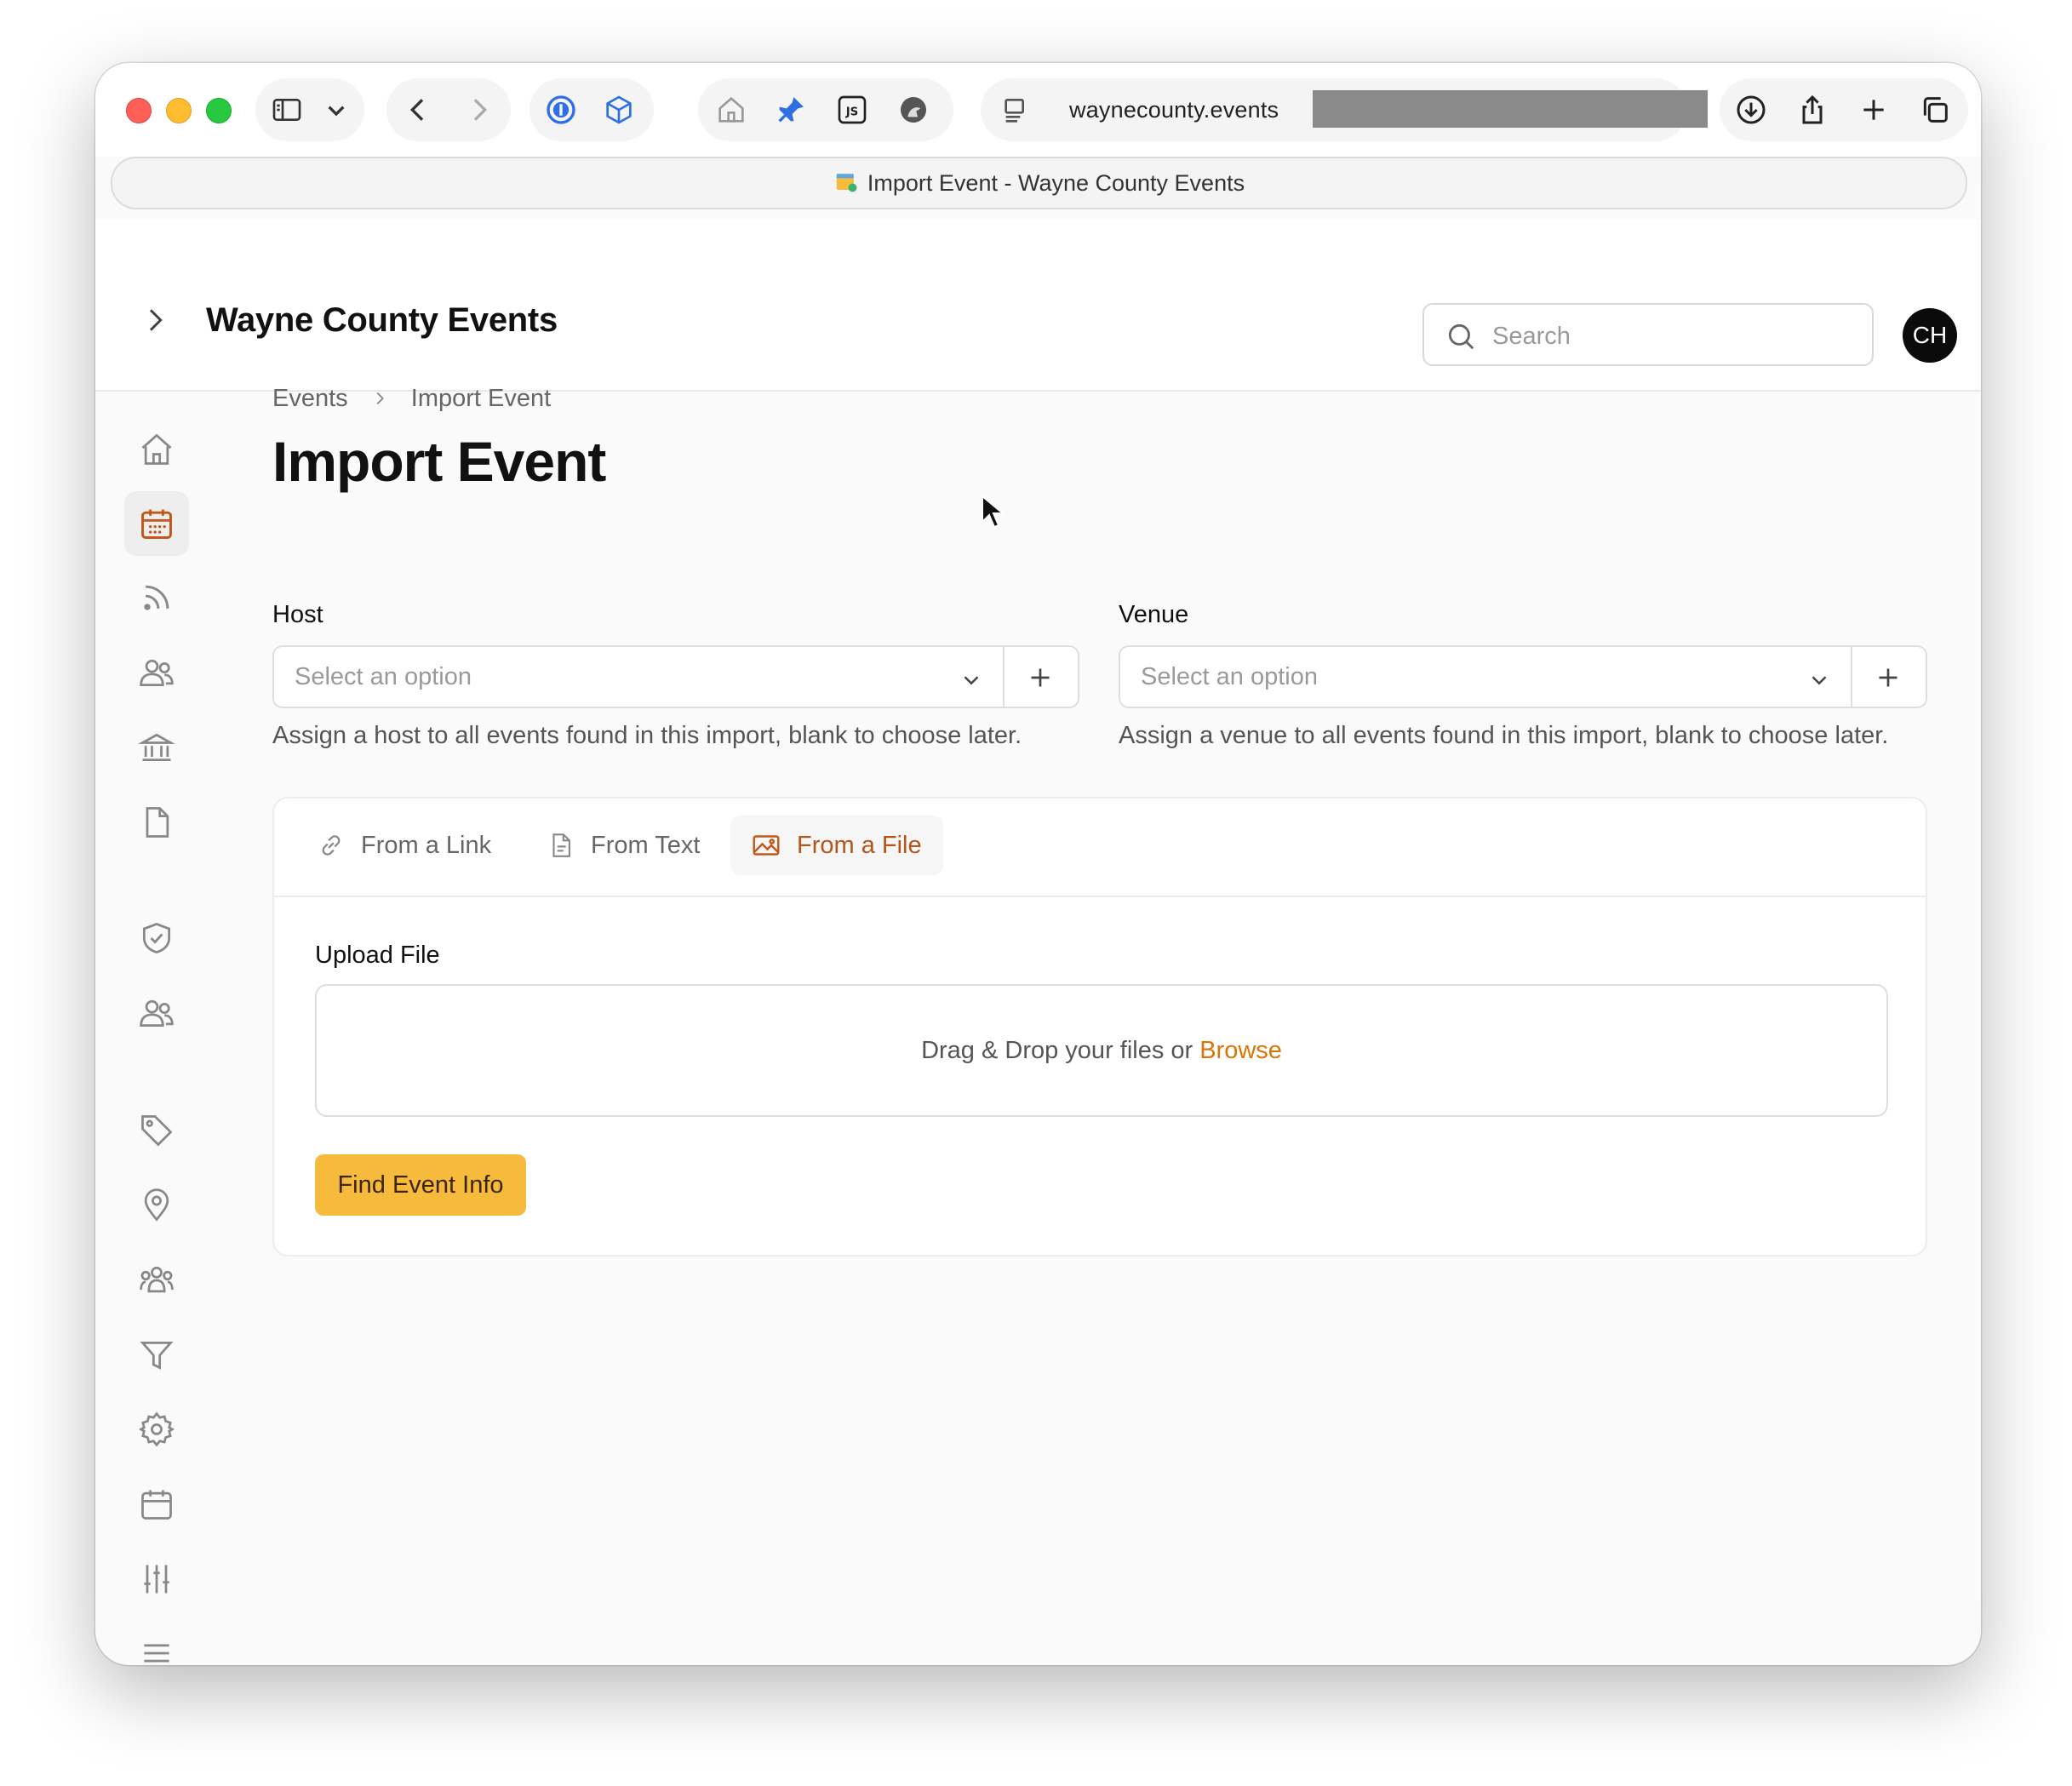 Image resolution: width=2072 pixels, height=1786 pixels. I want to click on search-input, so click(1671, 336).